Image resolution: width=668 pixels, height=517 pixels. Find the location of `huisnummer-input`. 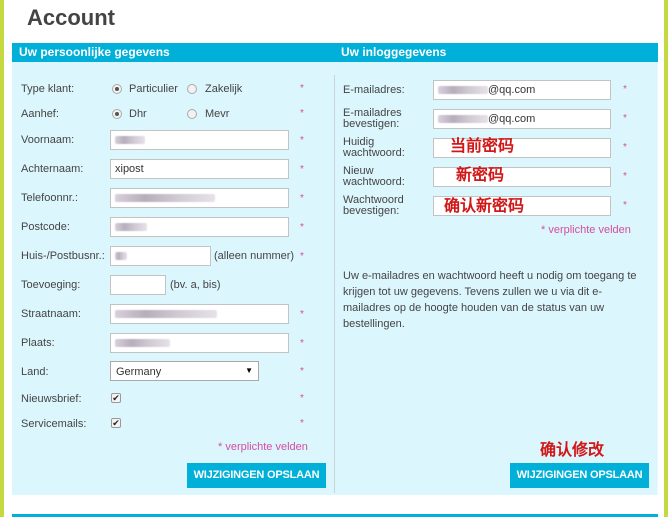

huisnummer-input is located at coordinates (160, 256).